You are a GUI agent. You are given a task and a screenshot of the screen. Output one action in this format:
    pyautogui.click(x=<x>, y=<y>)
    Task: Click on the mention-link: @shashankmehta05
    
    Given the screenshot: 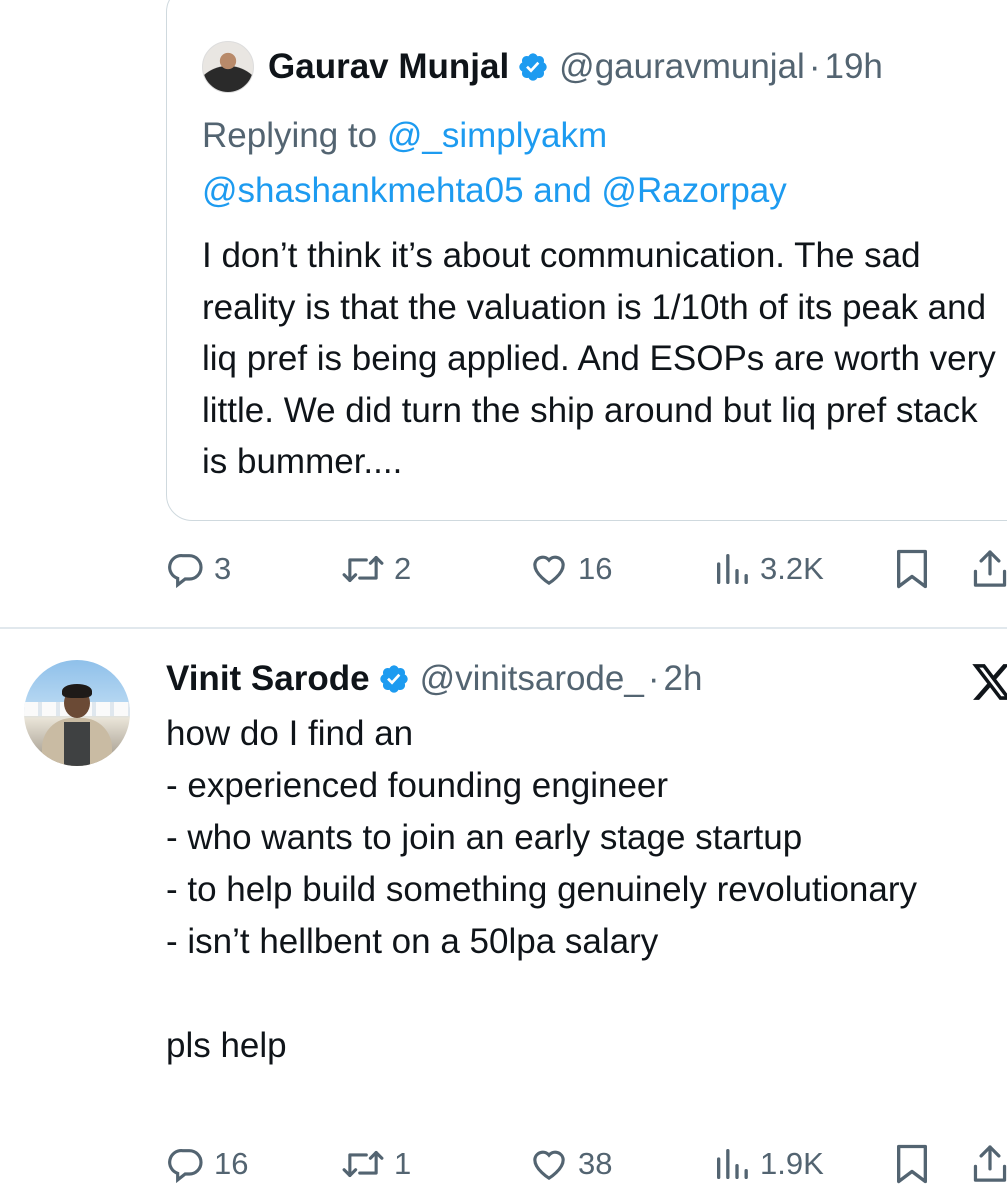 What is the action you would take?
    pyautogui.click(x=363, y=190)
    